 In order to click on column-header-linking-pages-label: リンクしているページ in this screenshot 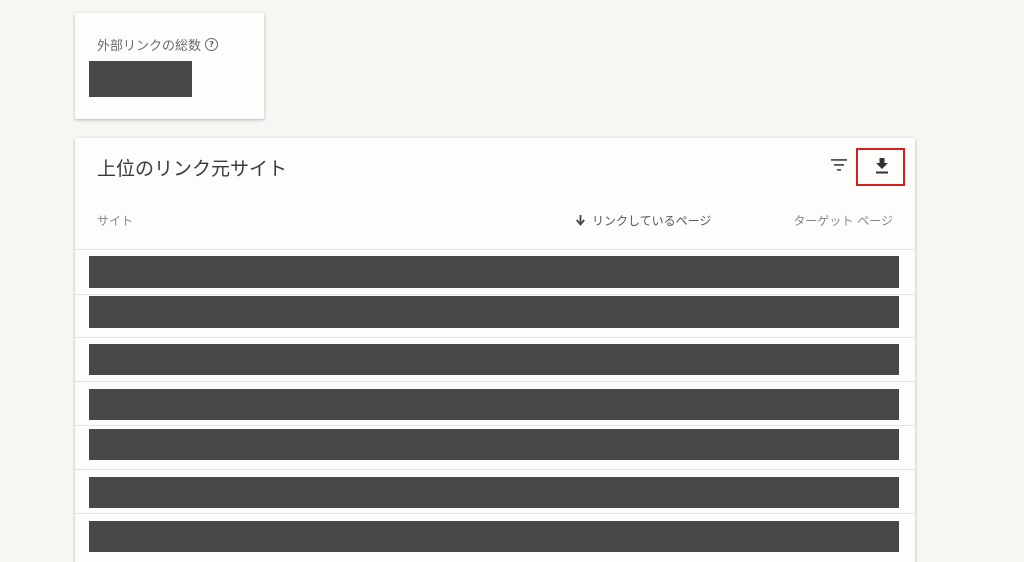, I will do `click(652, 221)`.